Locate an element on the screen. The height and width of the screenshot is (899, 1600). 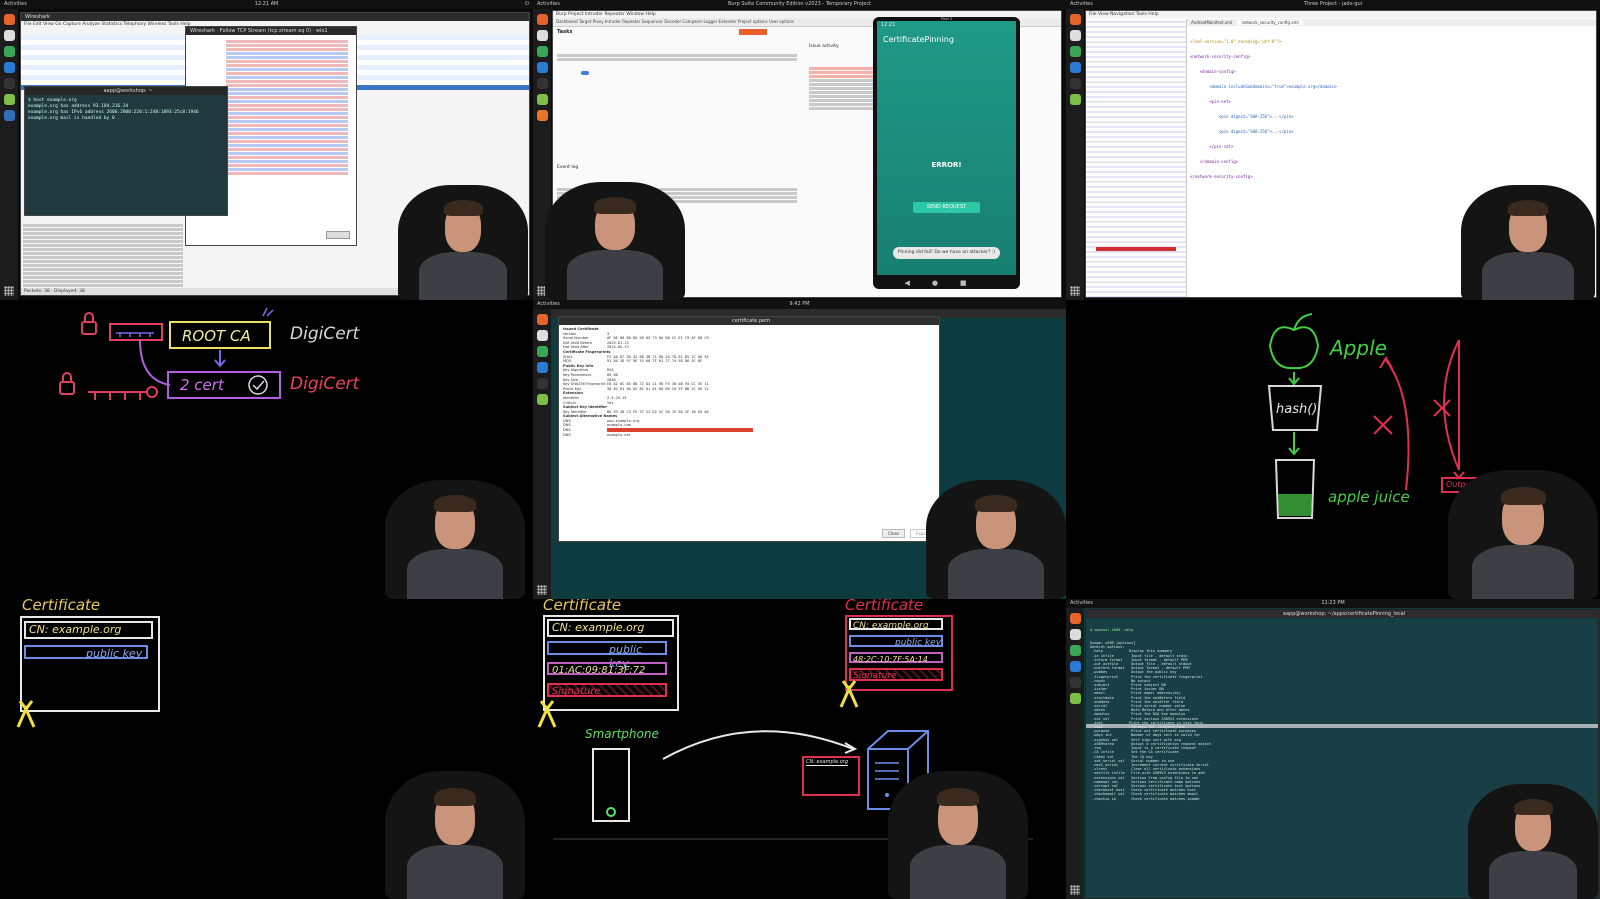
selected-tree-item is located at coordinates (1136, 249).